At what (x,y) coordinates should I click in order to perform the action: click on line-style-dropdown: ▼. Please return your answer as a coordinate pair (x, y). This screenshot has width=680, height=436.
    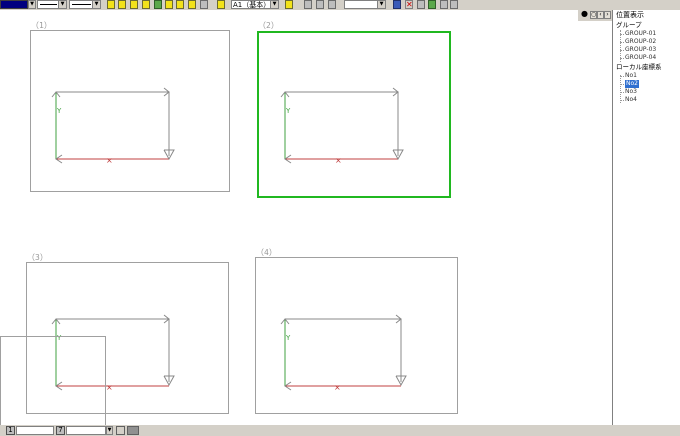
    Looking at the image, I should click on (52, 4).